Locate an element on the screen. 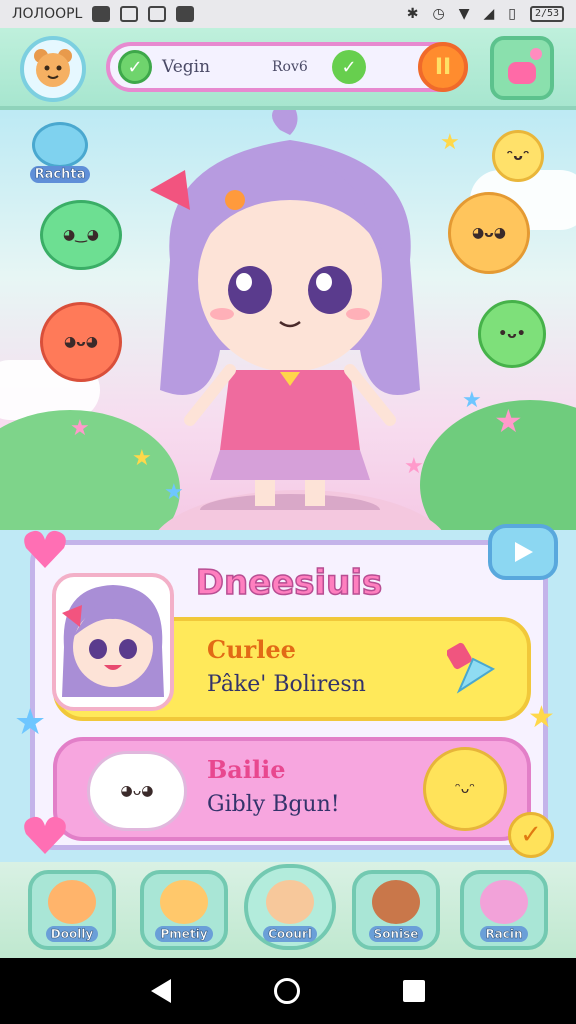 The height and width of the screenshot is (1024, 576). back-icon is located at coordinates (161, 991).